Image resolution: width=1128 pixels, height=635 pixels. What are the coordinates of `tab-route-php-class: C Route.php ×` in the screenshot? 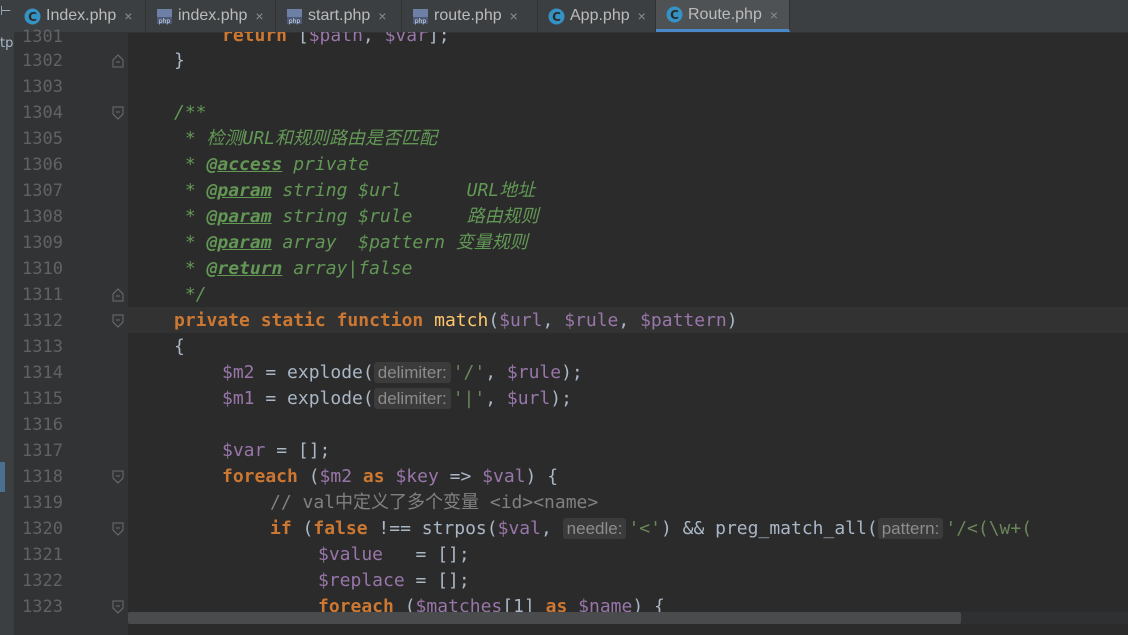 It's located at (723, 16).